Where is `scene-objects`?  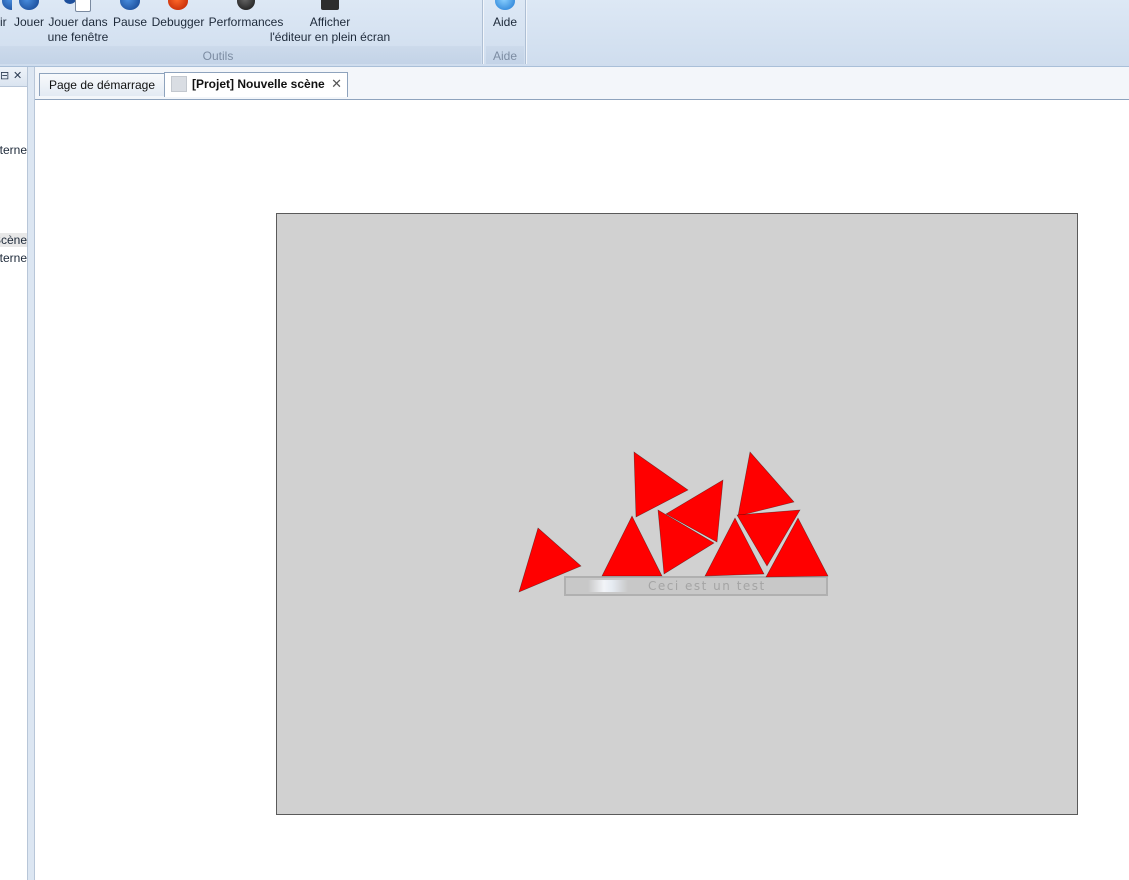
scene-objects is located at coordinates (673, 522).